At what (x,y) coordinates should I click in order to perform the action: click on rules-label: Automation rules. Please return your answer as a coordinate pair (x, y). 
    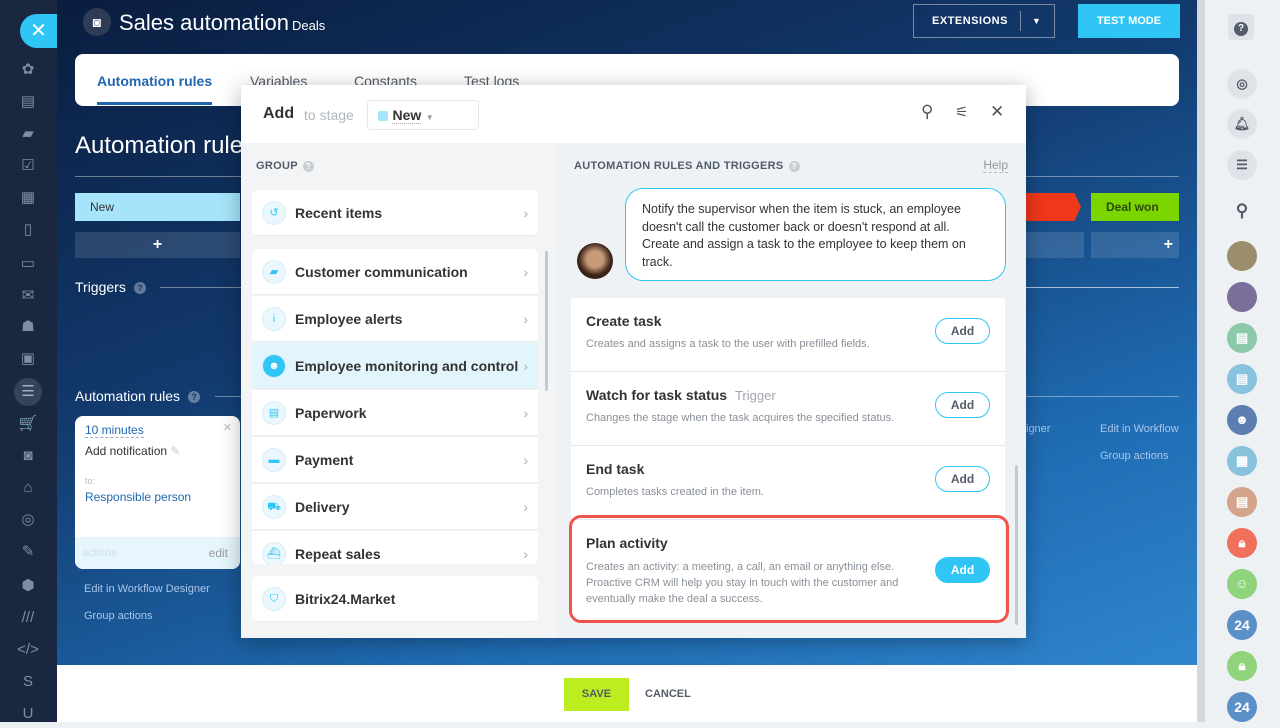
    Looking at the image, I should click on (128, 396).